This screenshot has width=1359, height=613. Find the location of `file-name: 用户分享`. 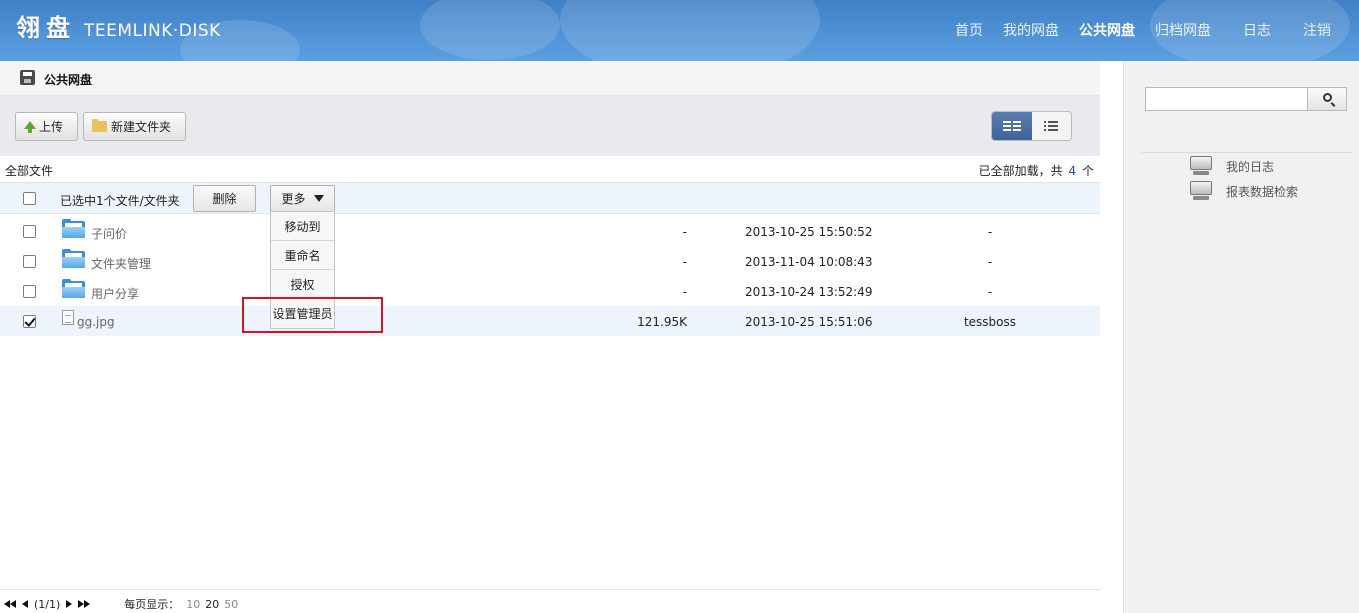

file-name: 用户分享 is located at coordinates (115, 293).